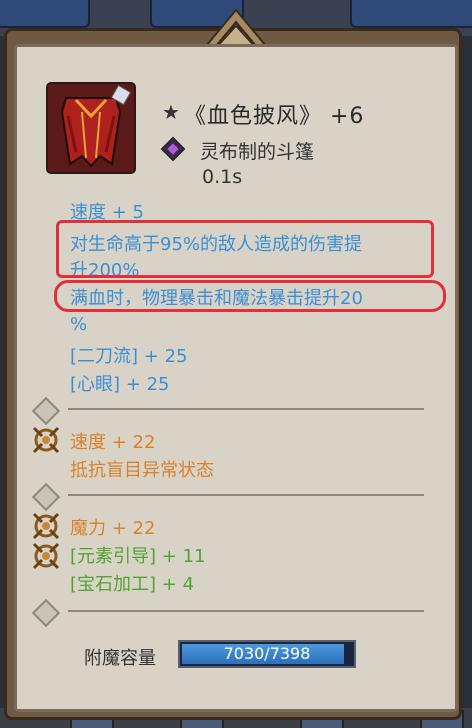  Describe the element at coordinates (91, 128) in the screenshot. I see `cloak-item-icon` at that location.